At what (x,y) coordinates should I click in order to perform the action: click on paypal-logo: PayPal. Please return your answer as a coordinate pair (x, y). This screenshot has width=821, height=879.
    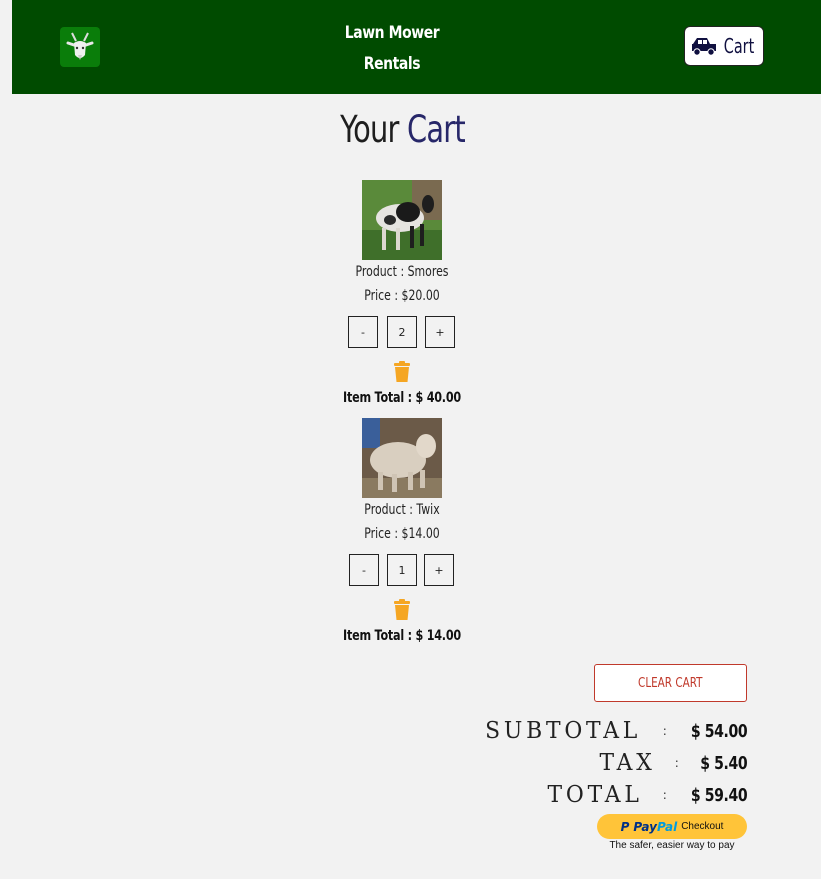
    Looking at the image, I should click on (655, 827).